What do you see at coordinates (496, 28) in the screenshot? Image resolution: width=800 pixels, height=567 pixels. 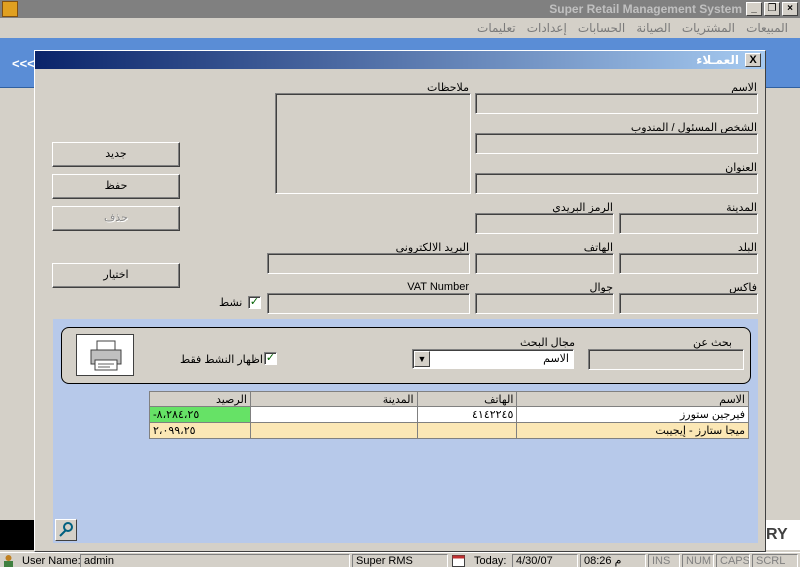 I see `menu-help: تعليمات` at bounding box center [496, 28].